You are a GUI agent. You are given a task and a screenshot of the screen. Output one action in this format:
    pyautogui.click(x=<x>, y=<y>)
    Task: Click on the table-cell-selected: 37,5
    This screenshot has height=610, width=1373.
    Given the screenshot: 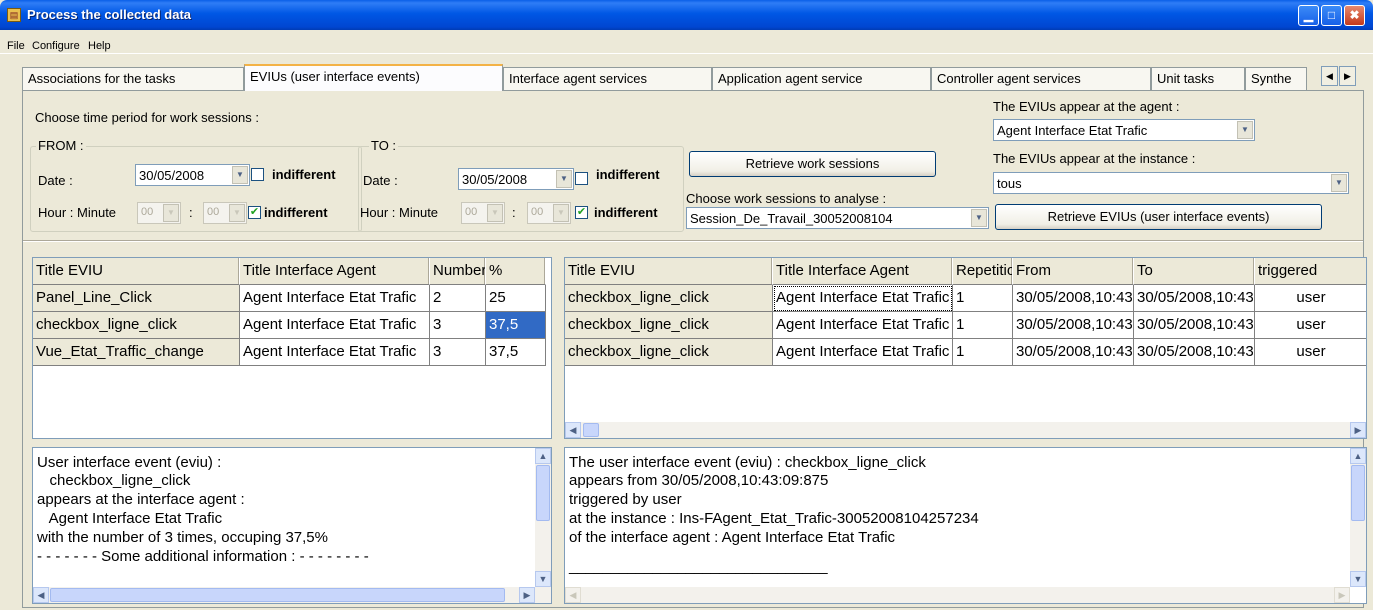 What is the action you would take?
    pyautogui.click(x=516, y=325)
    